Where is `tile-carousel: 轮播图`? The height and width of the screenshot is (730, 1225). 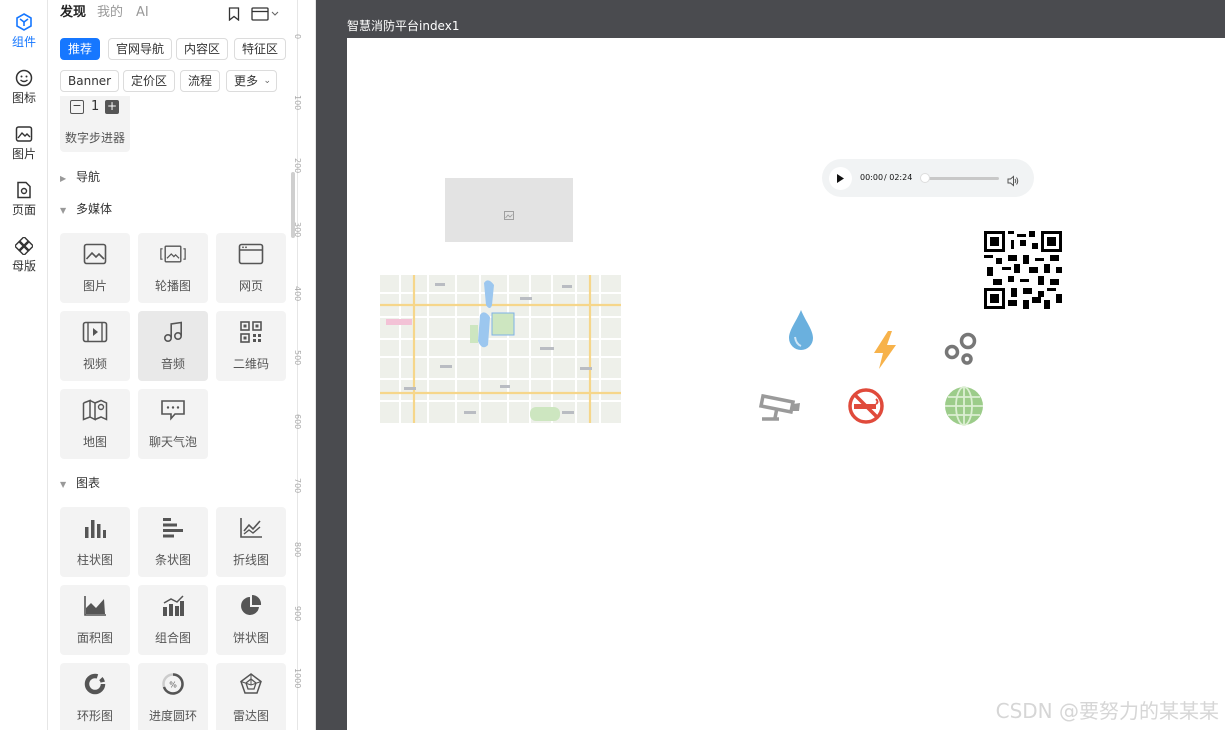 tile-carousel: 轮播图 is located at coordinates (173, 268).